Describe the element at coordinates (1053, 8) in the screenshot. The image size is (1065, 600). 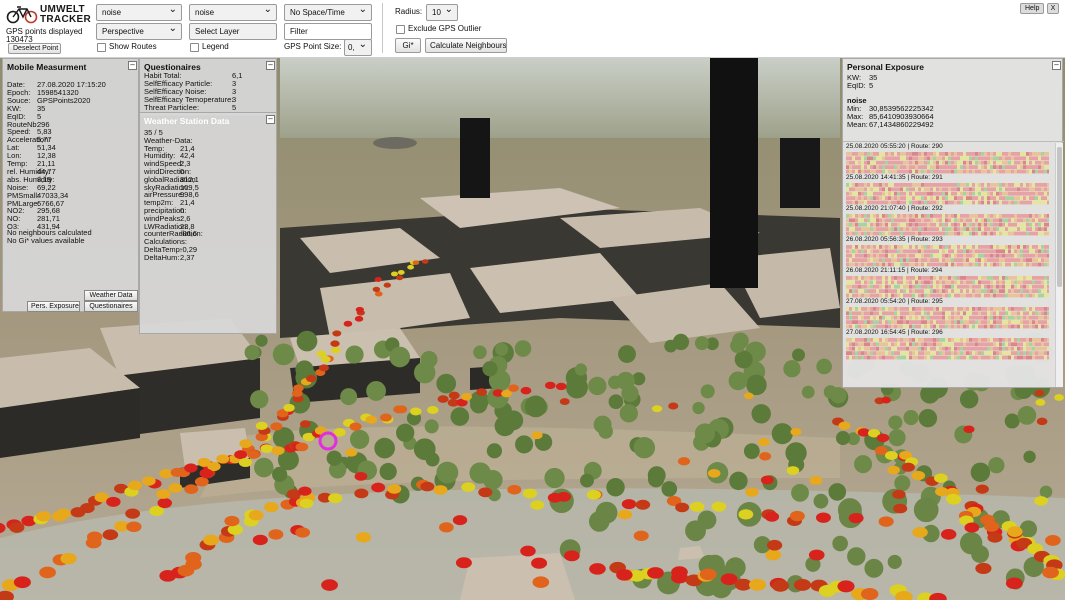
I see `close-button: X` at that location.